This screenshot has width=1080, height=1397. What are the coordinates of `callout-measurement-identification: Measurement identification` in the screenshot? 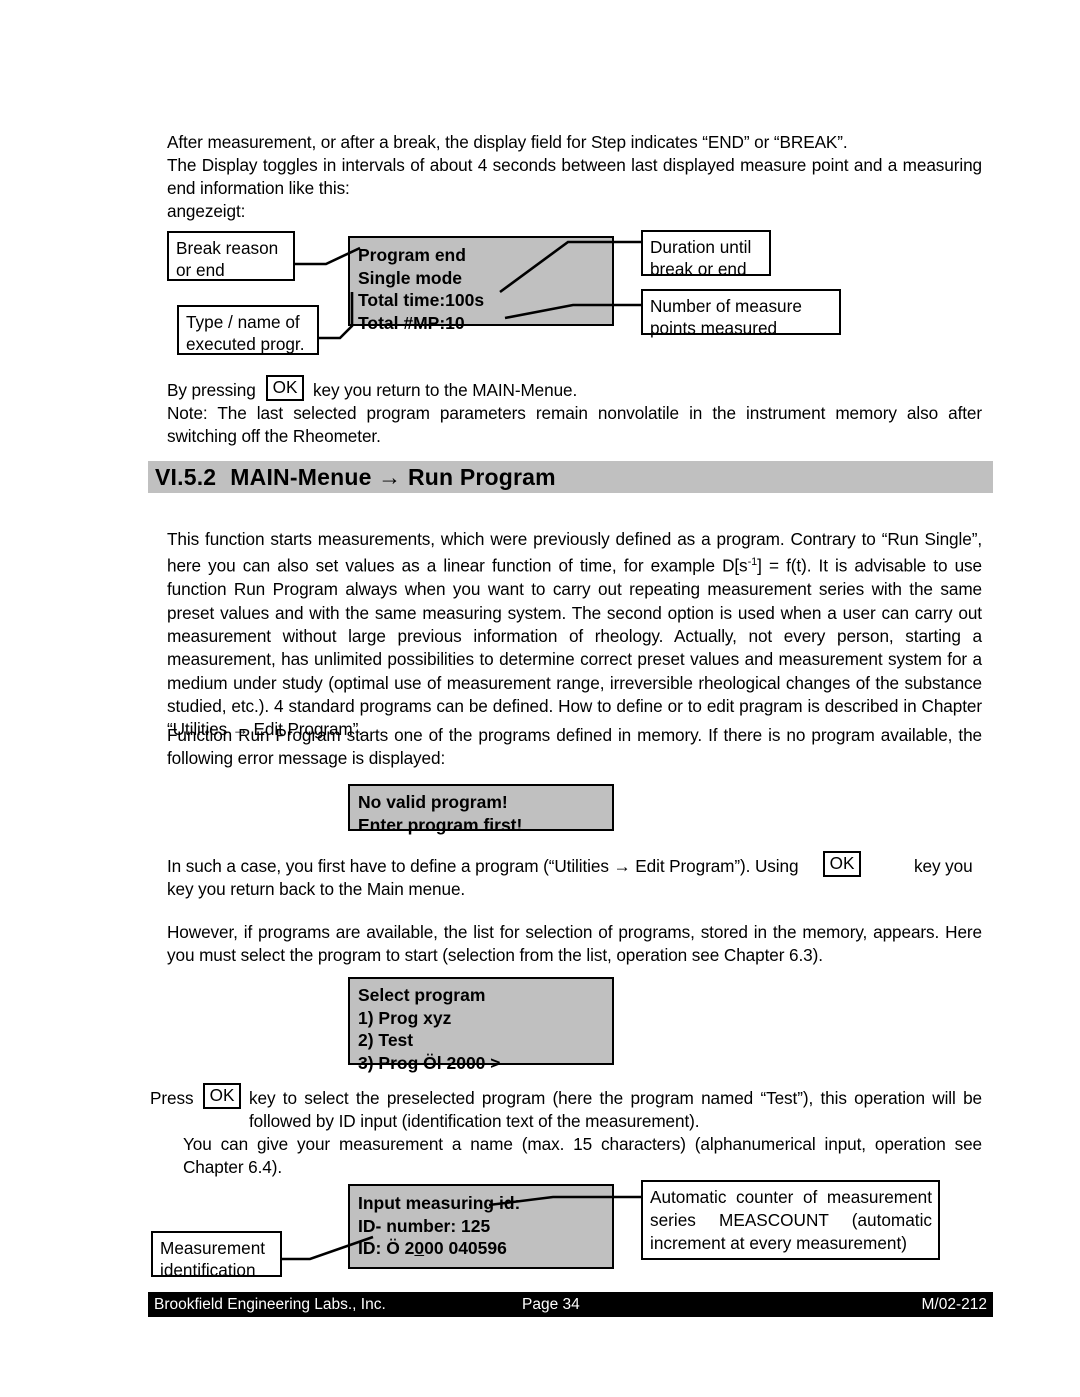 It's located at (216, 1255).